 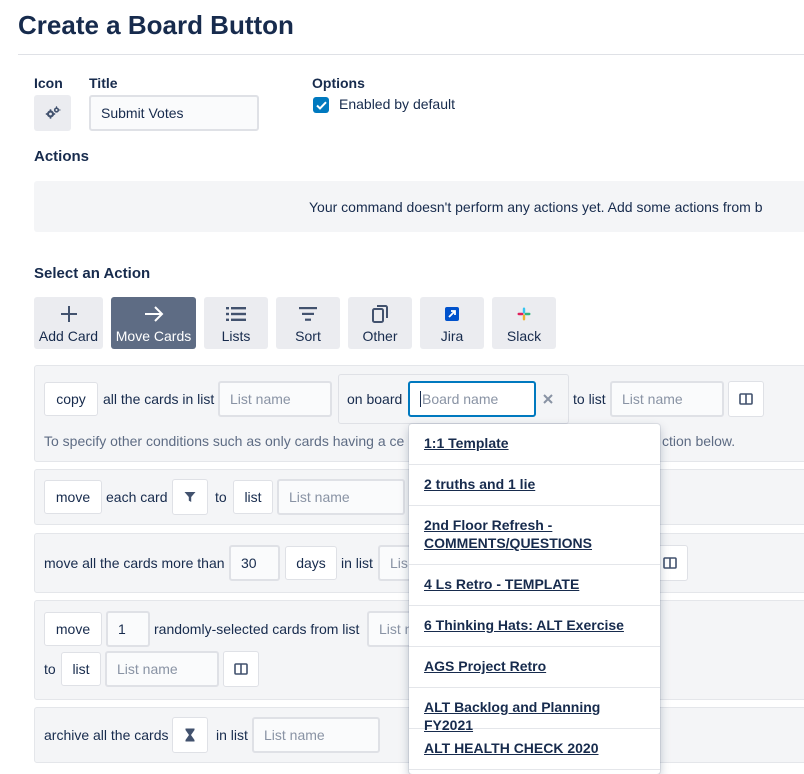 What do you see at coordinates (153, 313) in the screenshot?
I see `arrow-right-icon` at bounding box center [153, 313].